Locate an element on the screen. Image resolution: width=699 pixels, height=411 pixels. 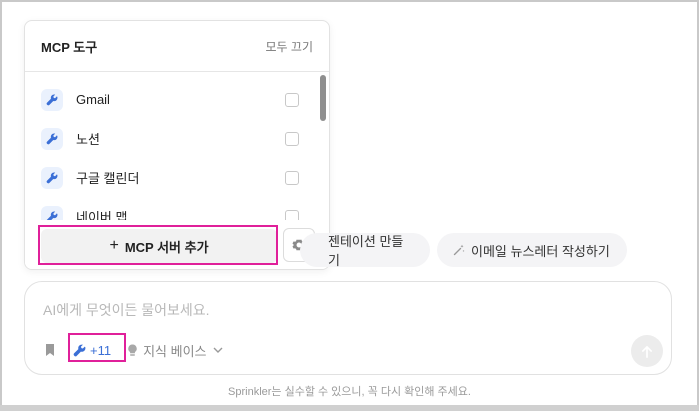
mcp-tool-item-gmail: Gmail is located at coordinates (175, 99).